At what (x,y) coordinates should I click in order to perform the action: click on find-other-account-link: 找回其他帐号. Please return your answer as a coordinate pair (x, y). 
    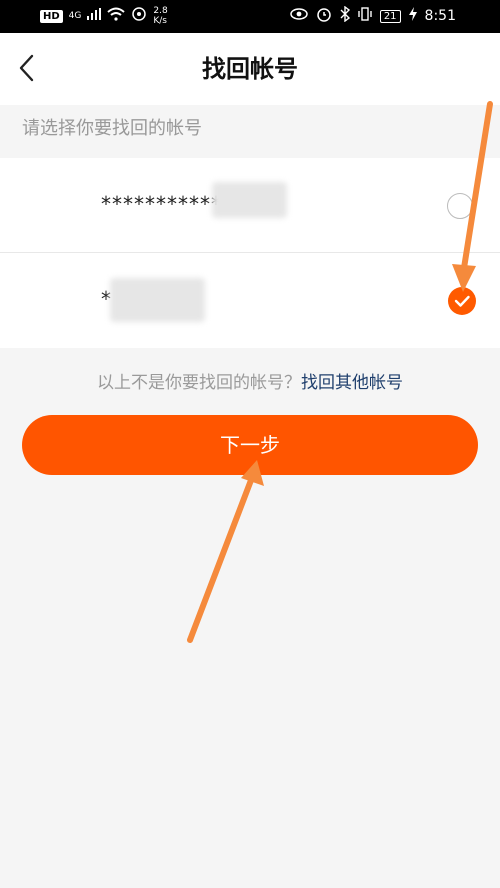
    Looking at the image, I should click on (352, 383).